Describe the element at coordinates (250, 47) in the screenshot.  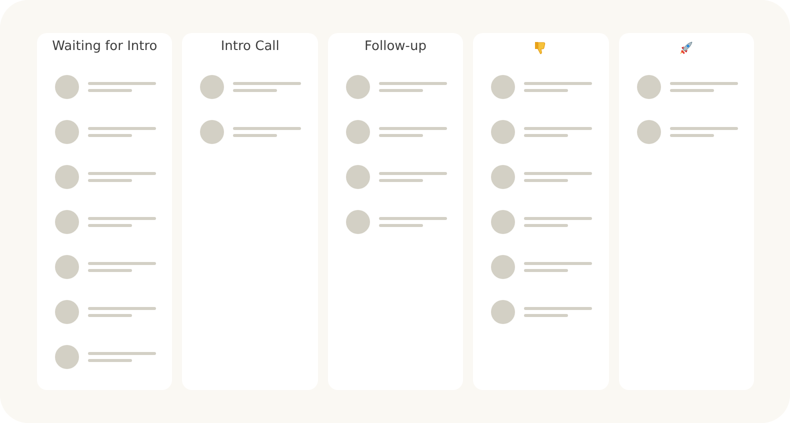
I see `column-title: Intro Call` at that location.